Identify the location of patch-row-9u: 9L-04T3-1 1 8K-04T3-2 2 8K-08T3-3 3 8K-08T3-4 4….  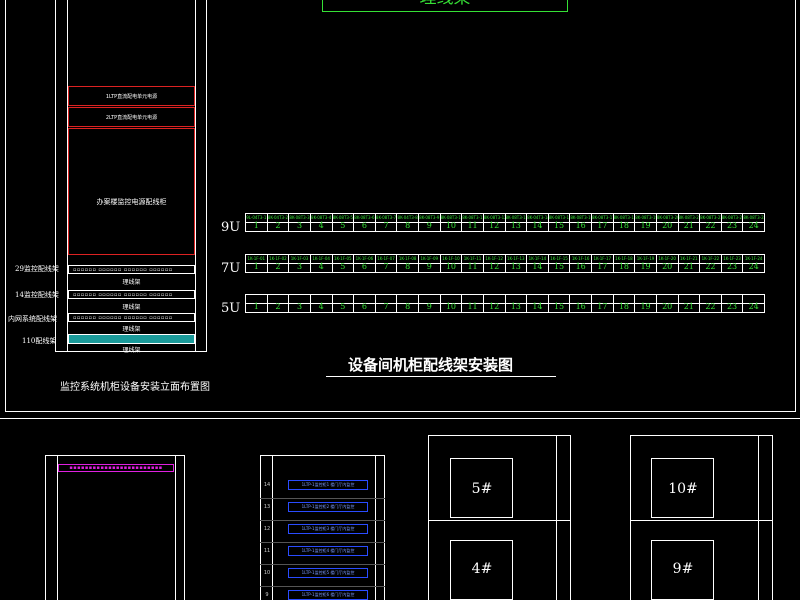
(505, 222).